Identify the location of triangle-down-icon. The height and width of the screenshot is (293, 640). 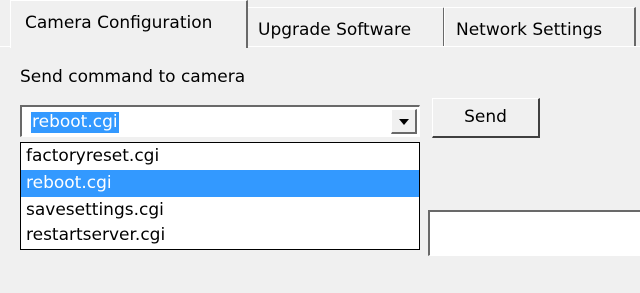
(404, 122).